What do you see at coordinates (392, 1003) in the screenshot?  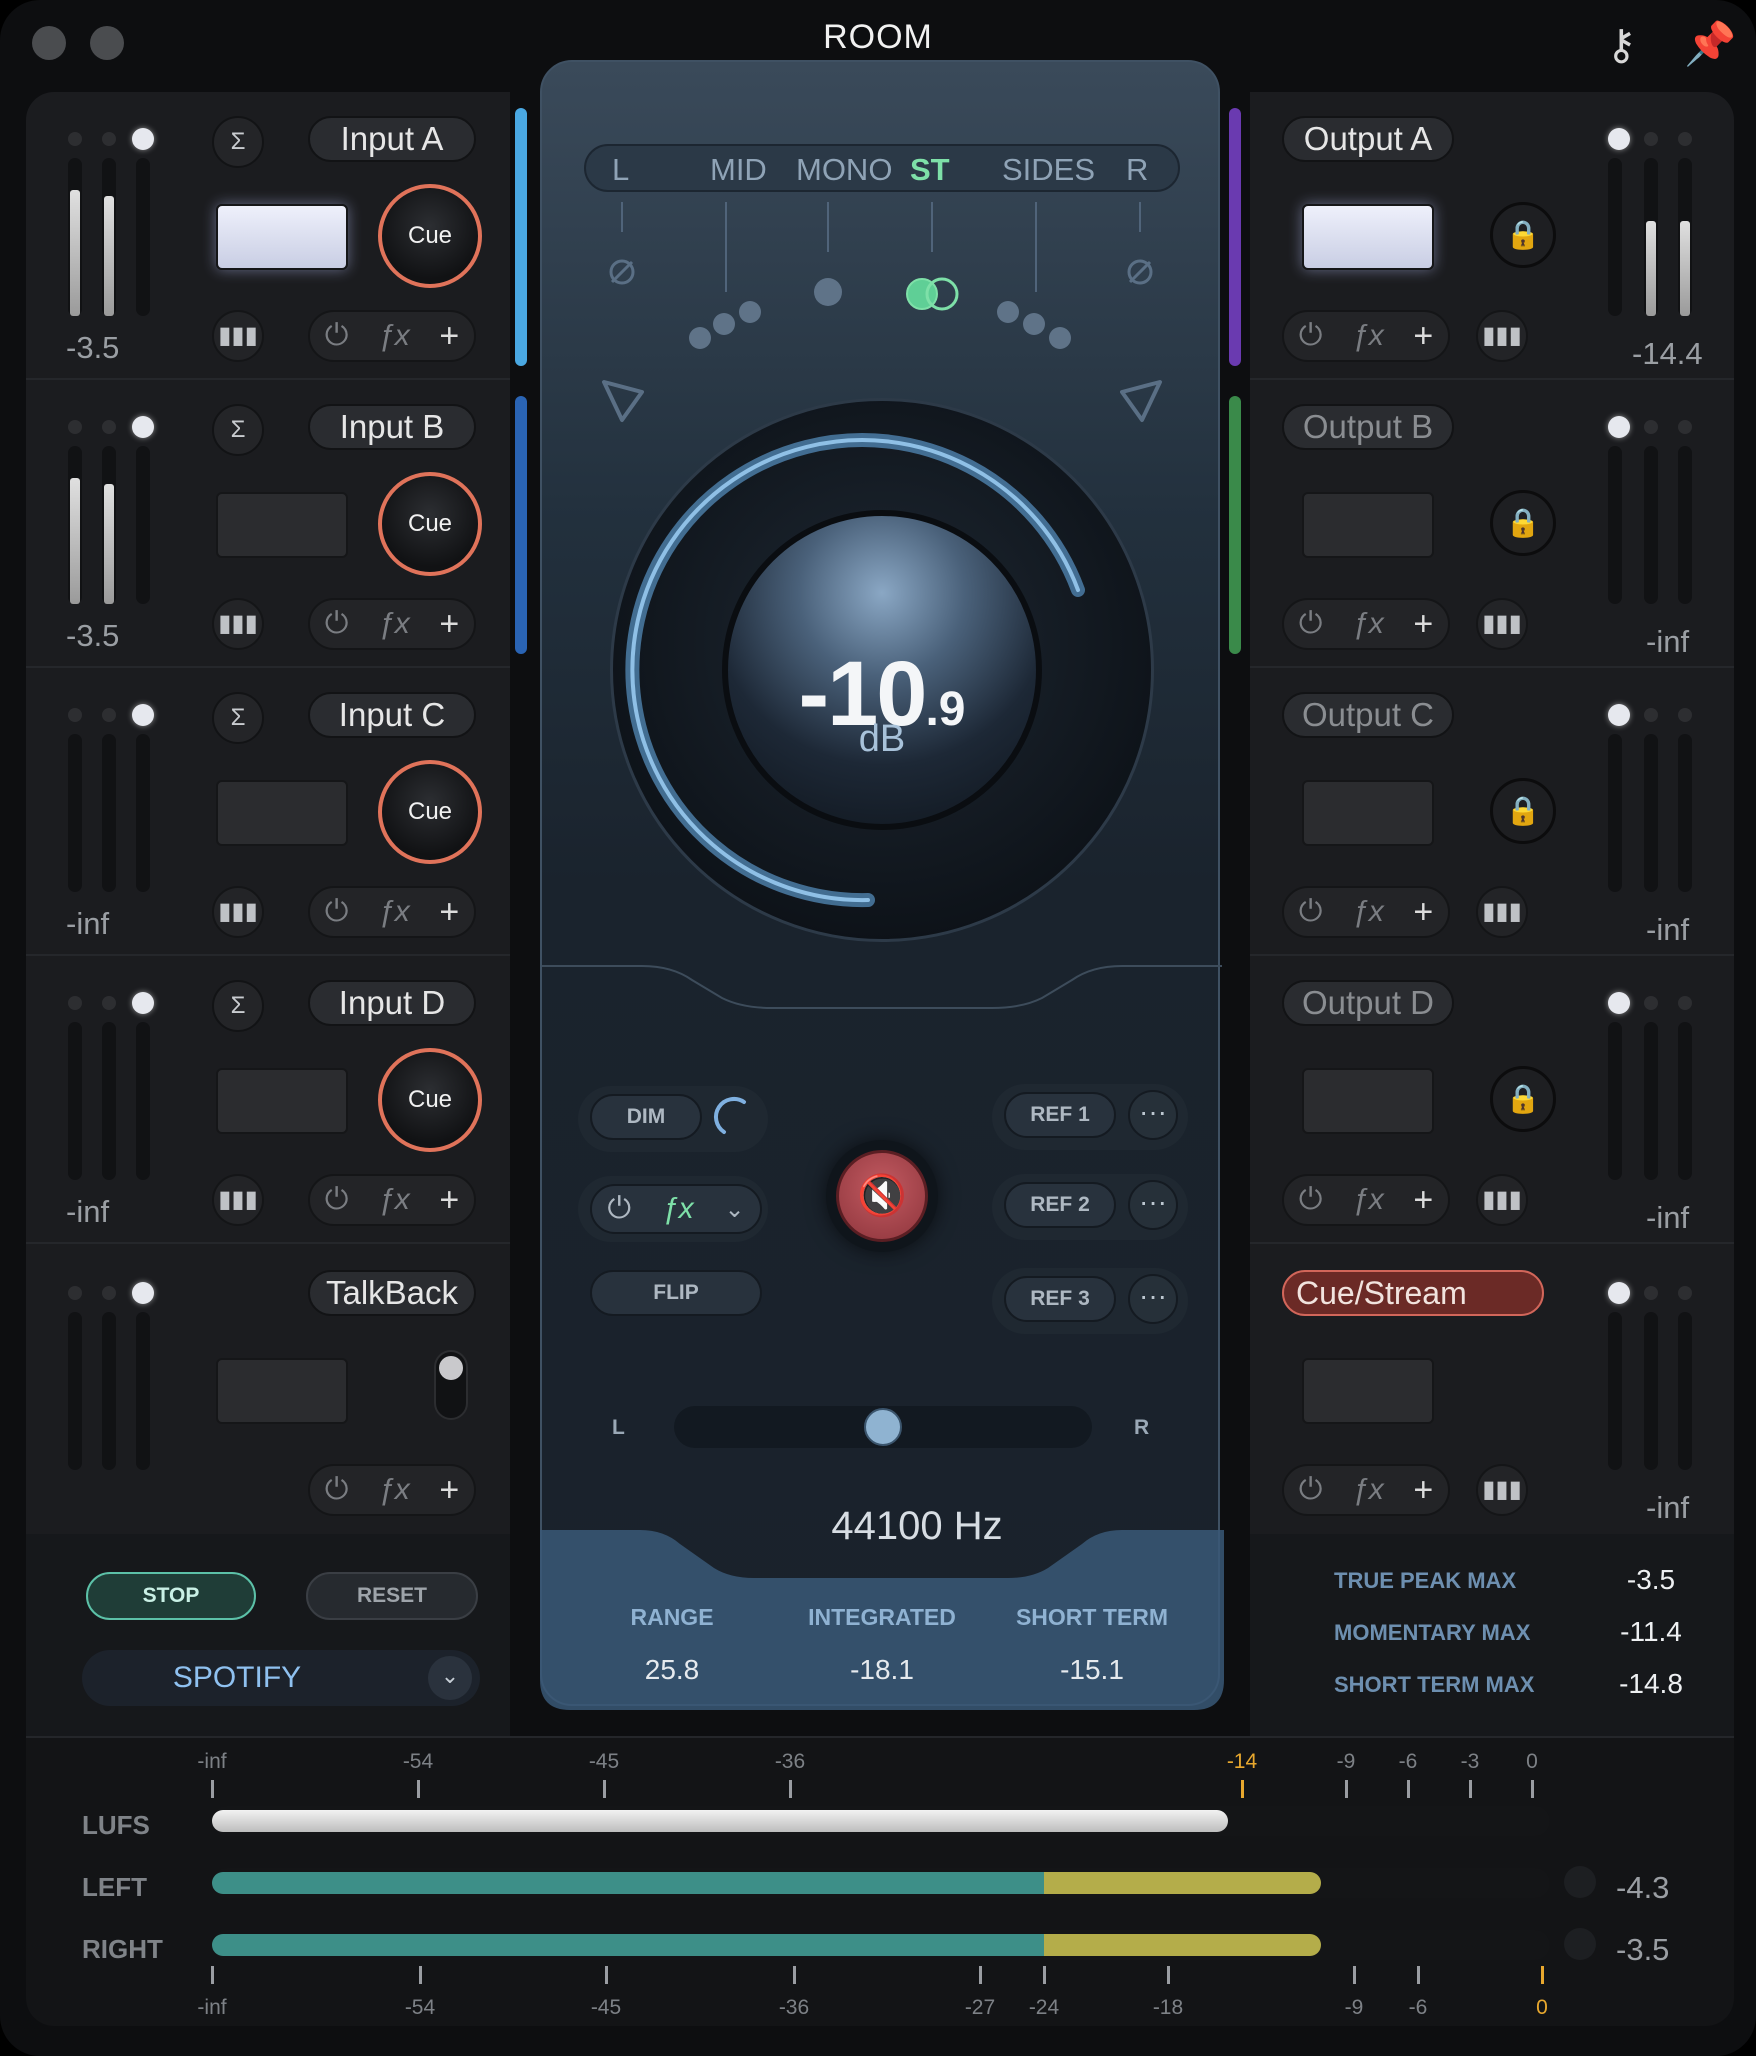 I see `input-name: Input D` at bounding box center [392, 1003].